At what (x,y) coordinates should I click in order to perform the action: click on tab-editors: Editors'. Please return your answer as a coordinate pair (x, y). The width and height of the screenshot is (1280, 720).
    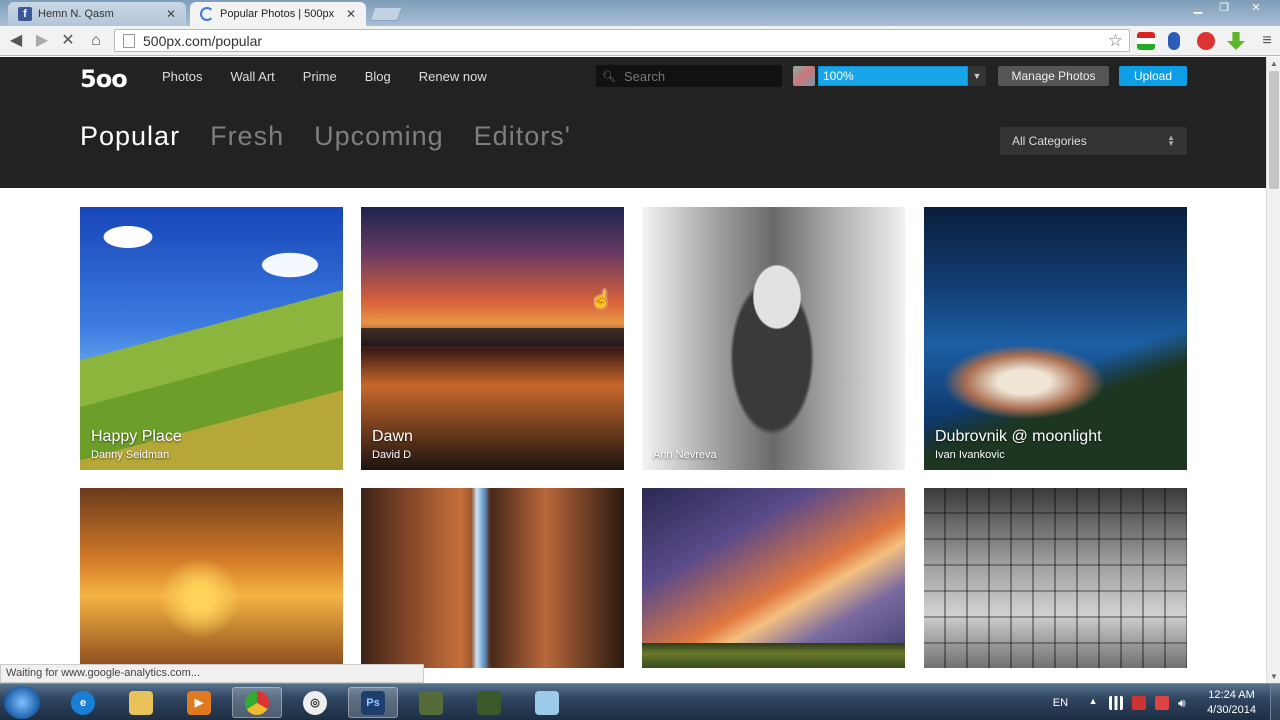
    Looking at the image, I should click on (522, 136).